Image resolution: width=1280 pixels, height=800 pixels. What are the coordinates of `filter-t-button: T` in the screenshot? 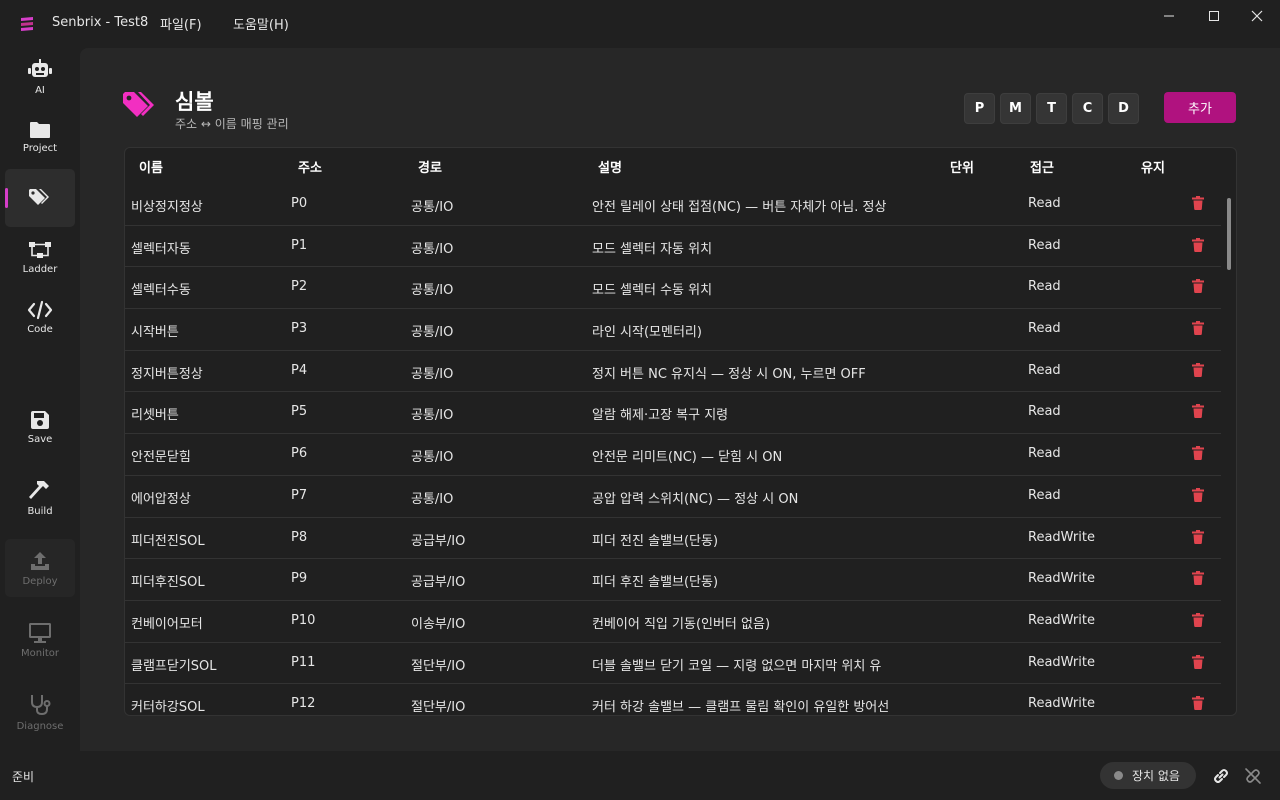 It's located at (1051, 108).